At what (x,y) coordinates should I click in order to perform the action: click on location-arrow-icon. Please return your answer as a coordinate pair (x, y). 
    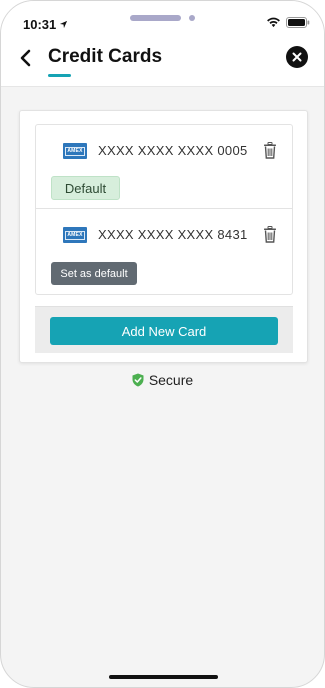
    Looking at the image, I should click on (64, 24).